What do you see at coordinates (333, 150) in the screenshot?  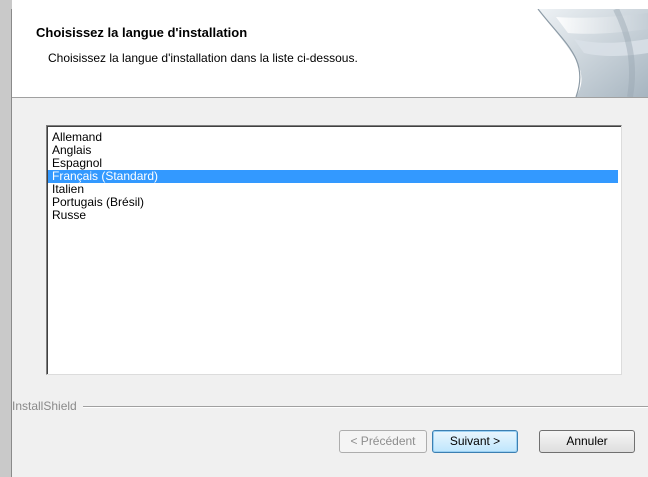 I see `list-item: Anglais` at bounding box center [333, 150].